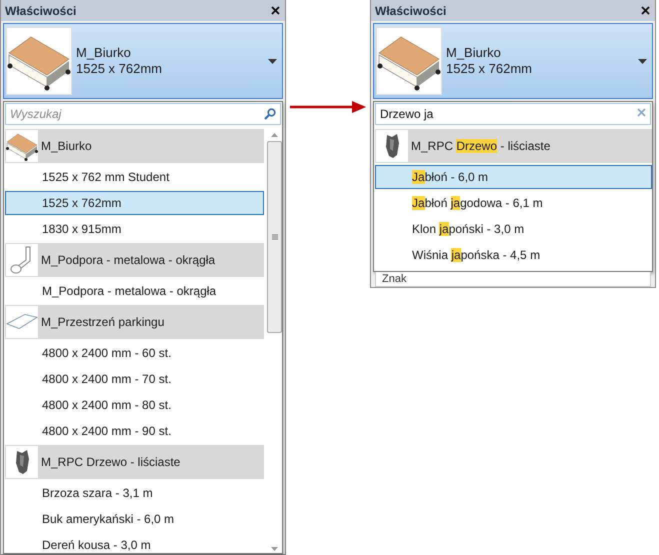  I want to click on type-item: Wiśnia japońska - 4,5 m, so click(513, 255).